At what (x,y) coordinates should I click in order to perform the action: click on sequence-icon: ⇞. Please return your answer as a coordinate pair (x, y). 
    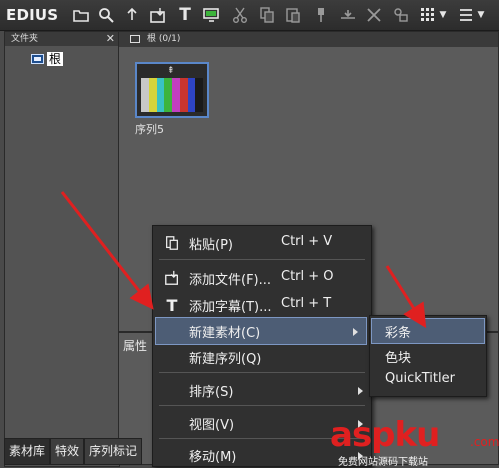
    Looking at the image, I should click on (171, 71).